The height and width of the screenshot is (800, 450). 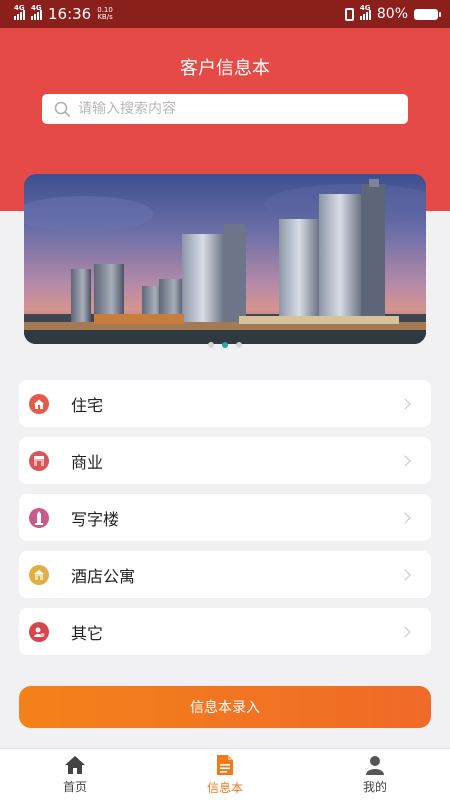 I want to click on bottom-tab-bar: 首页 信息本 我的, so click(x=225, y=774).